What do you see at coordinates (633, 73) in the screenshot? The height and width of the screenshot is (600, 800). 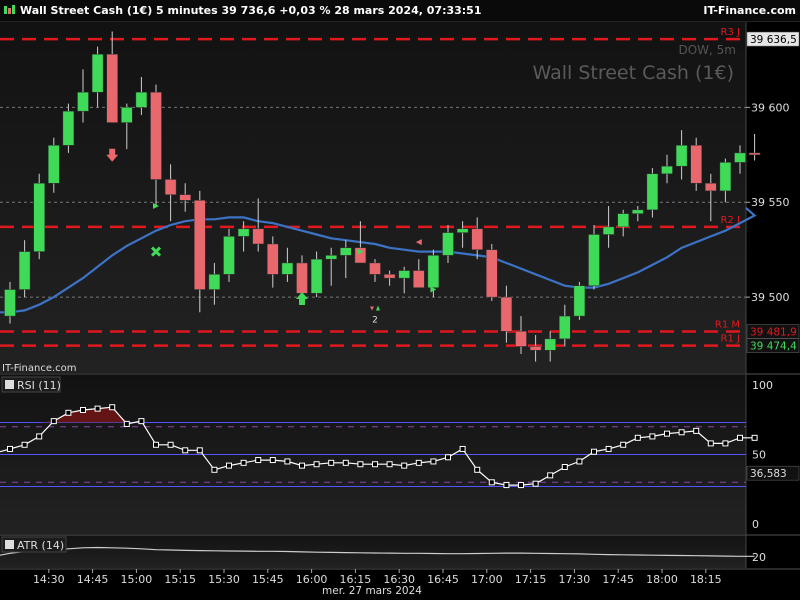 I see `watermark-title: Wall Street Cash (1€)` at bounding box center [633, 73].